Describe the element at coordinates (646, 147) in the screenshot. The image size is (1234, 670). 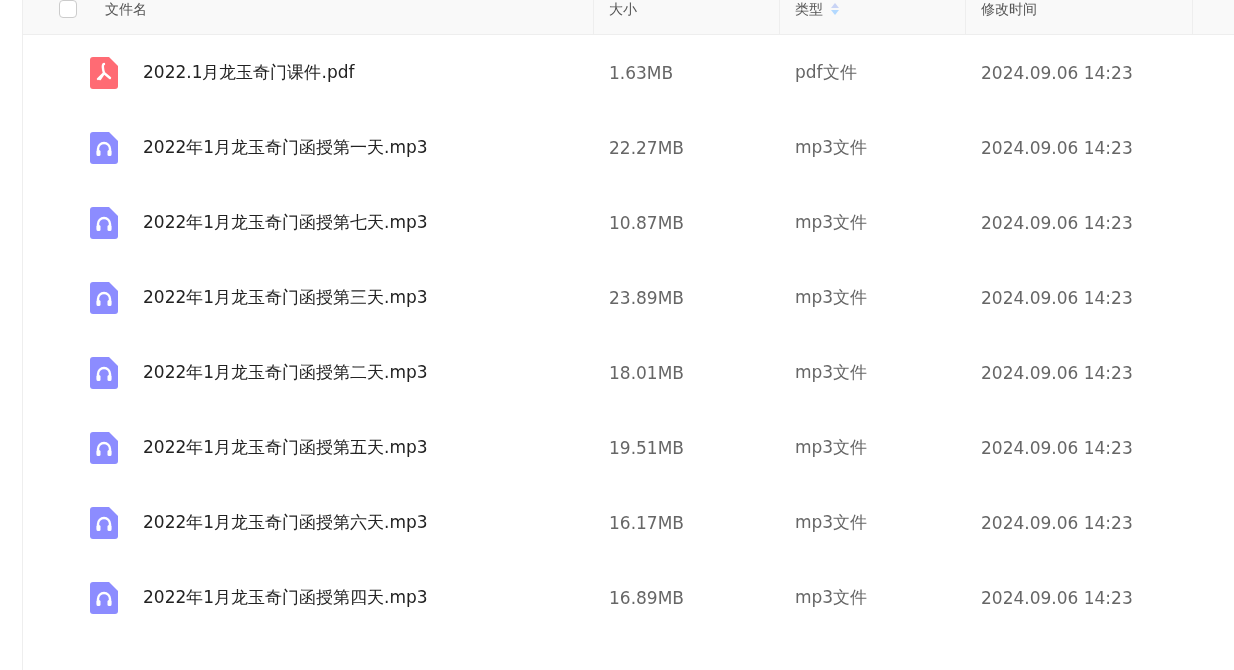
I see `file-size: 22.27MB` at that location.